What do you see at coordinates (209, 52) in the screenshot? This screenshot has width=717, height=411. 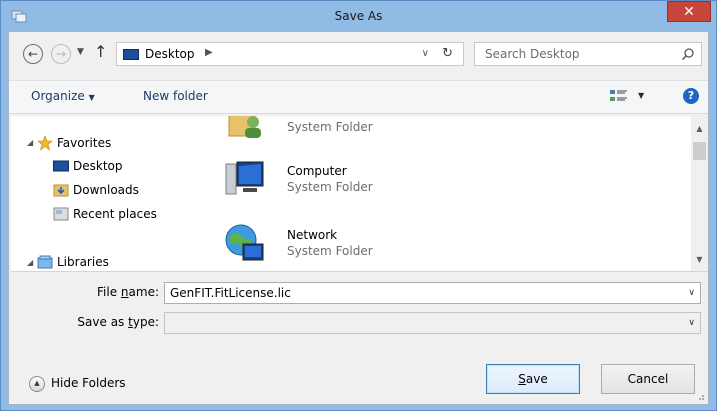 I see `breadcrumb-chevron-icon: ▶` at bounding box center [209, 52].